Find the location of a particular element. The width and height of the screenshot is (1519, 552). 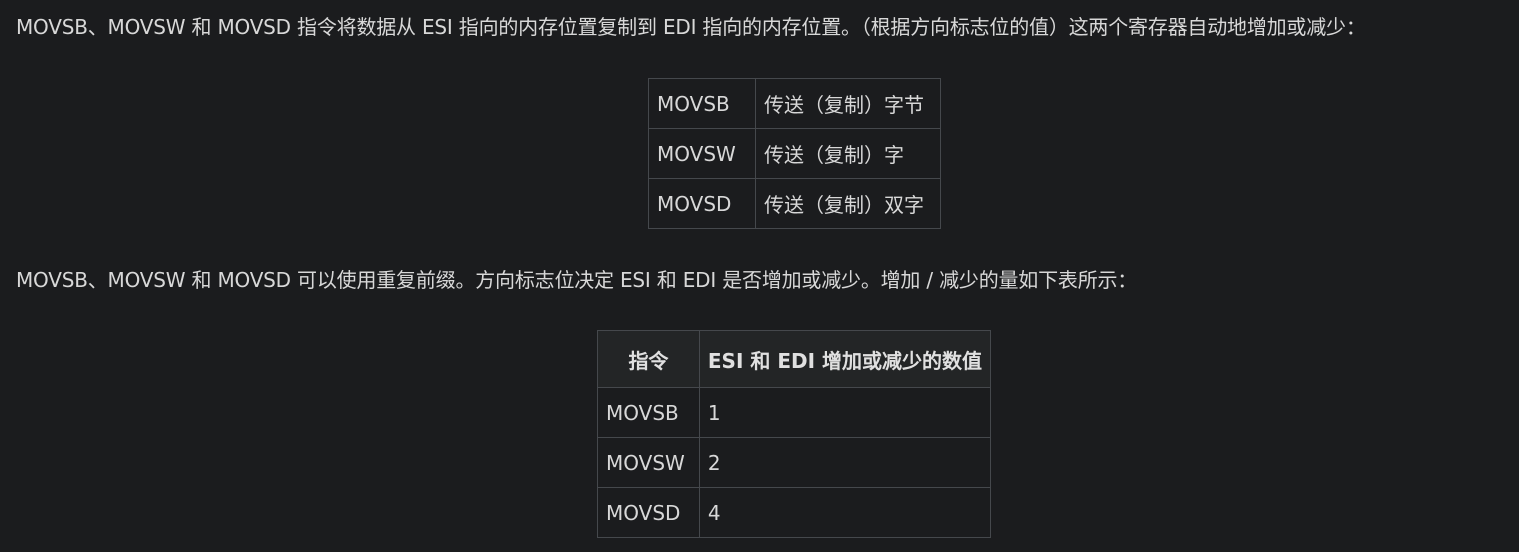

table-row: MOVSW 2 is located at coordinates (794, 462).